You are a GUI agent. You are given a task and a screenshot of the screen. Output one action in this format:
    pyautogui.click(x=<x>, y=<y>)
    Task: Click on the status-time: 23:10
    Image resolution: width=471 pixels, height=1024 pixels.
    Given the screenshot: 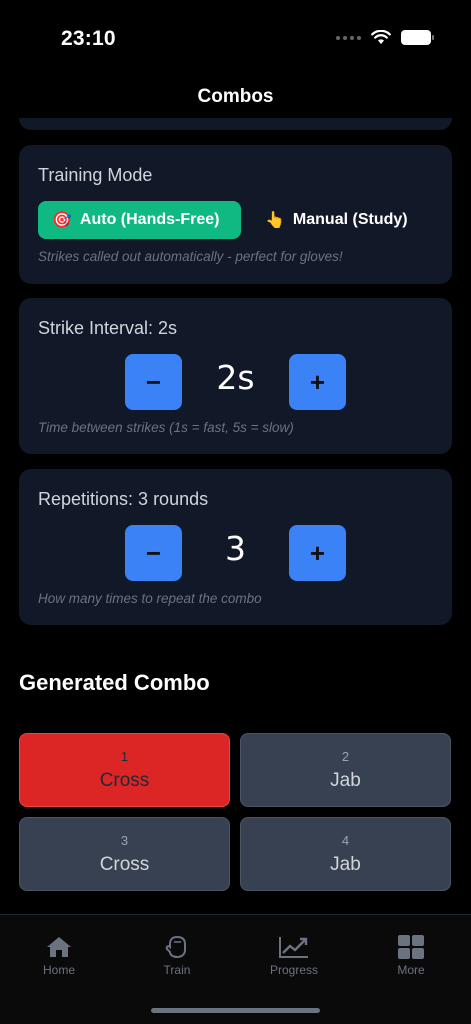 What is the action you would take?
    pyautogui.click(x=88, y=38)
    